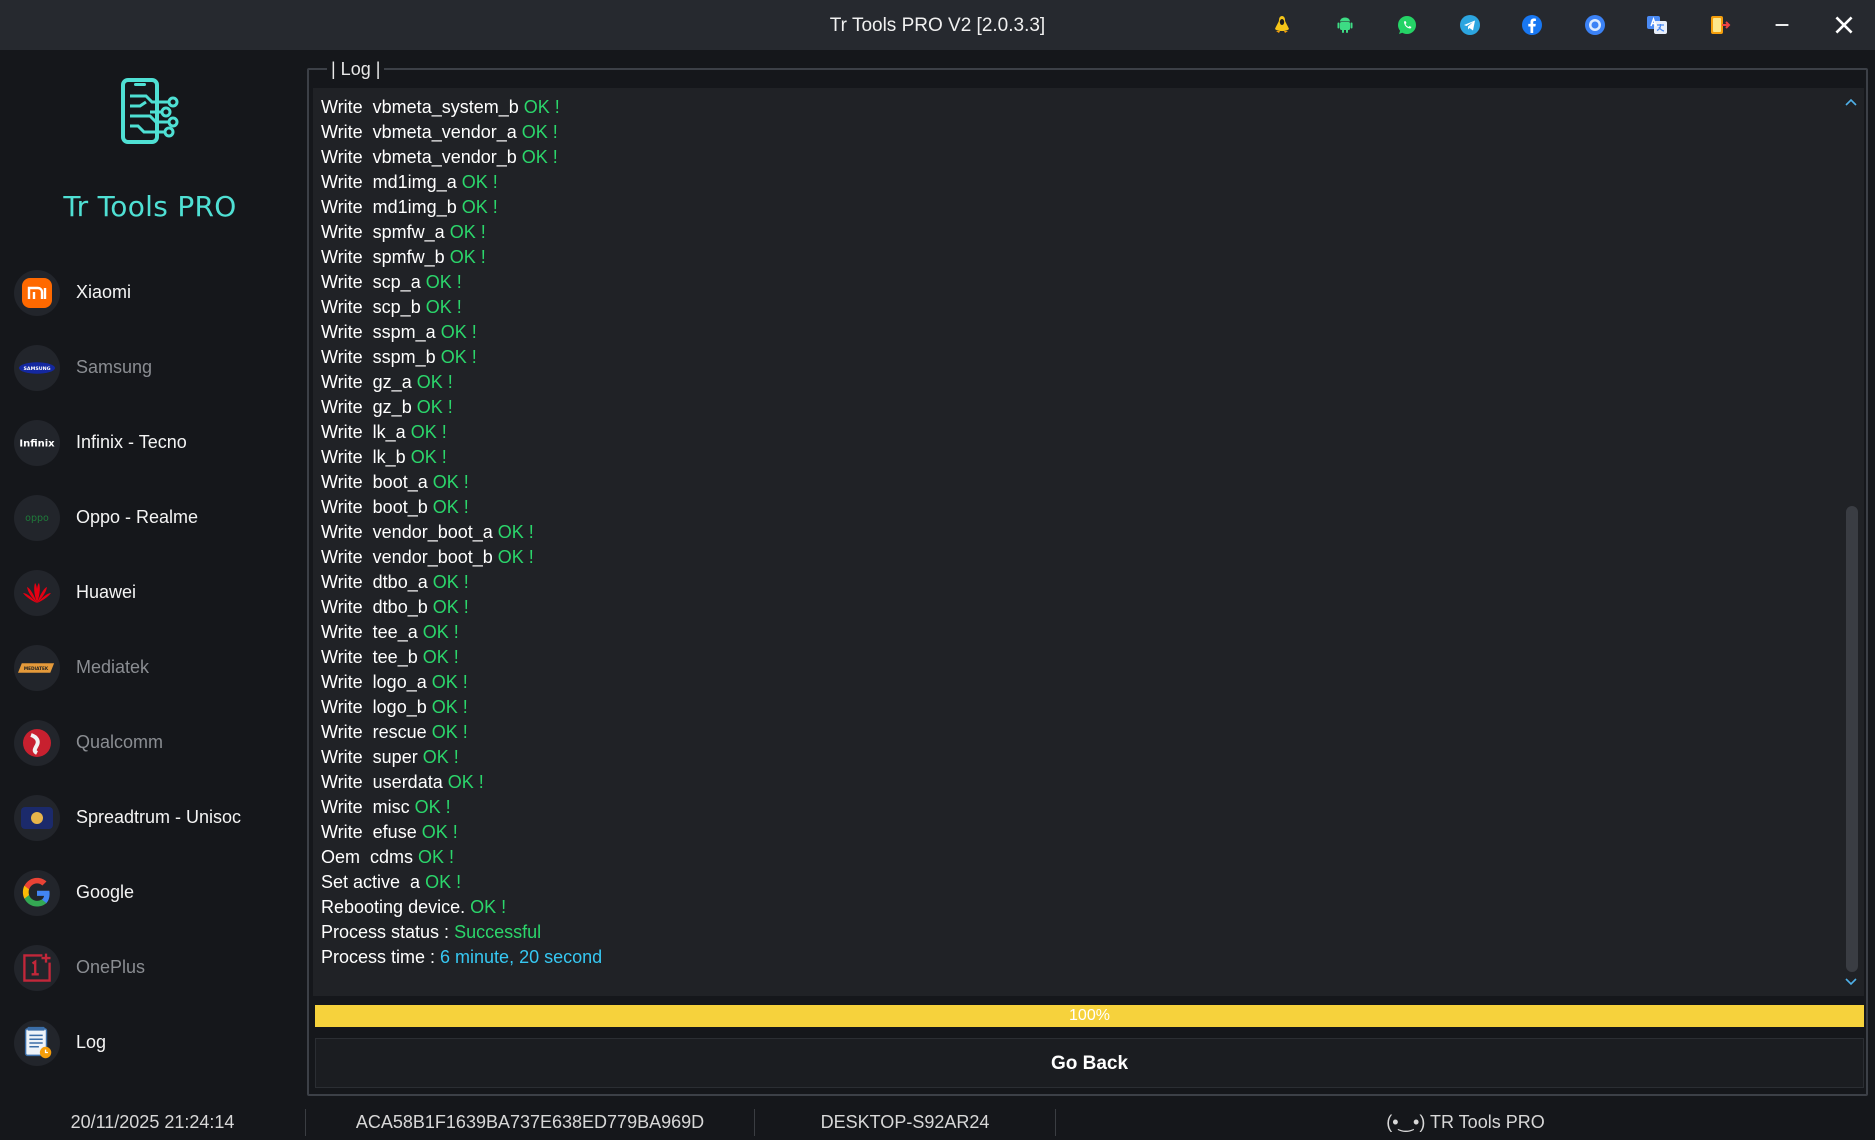 The height and width of the screenshot is (1140, 1875). What do you see at coordinates (409, 532) in the screenshot?
I see `log-text: Write vendor_boot_a` at bounding box center [409, 532].